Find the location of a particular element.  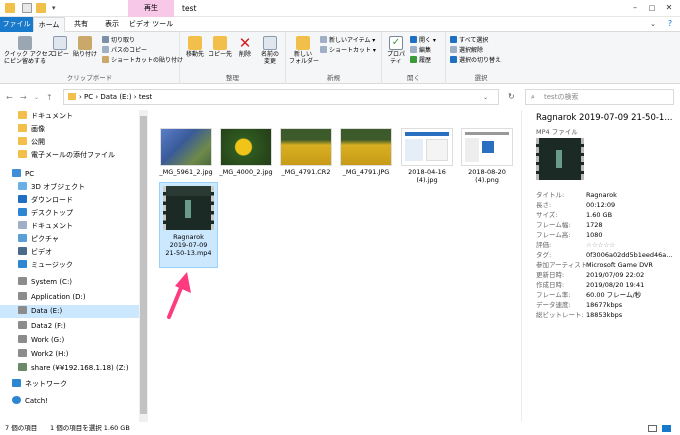

copy-to-button: コピー先 is located at coordinates (220, 47).